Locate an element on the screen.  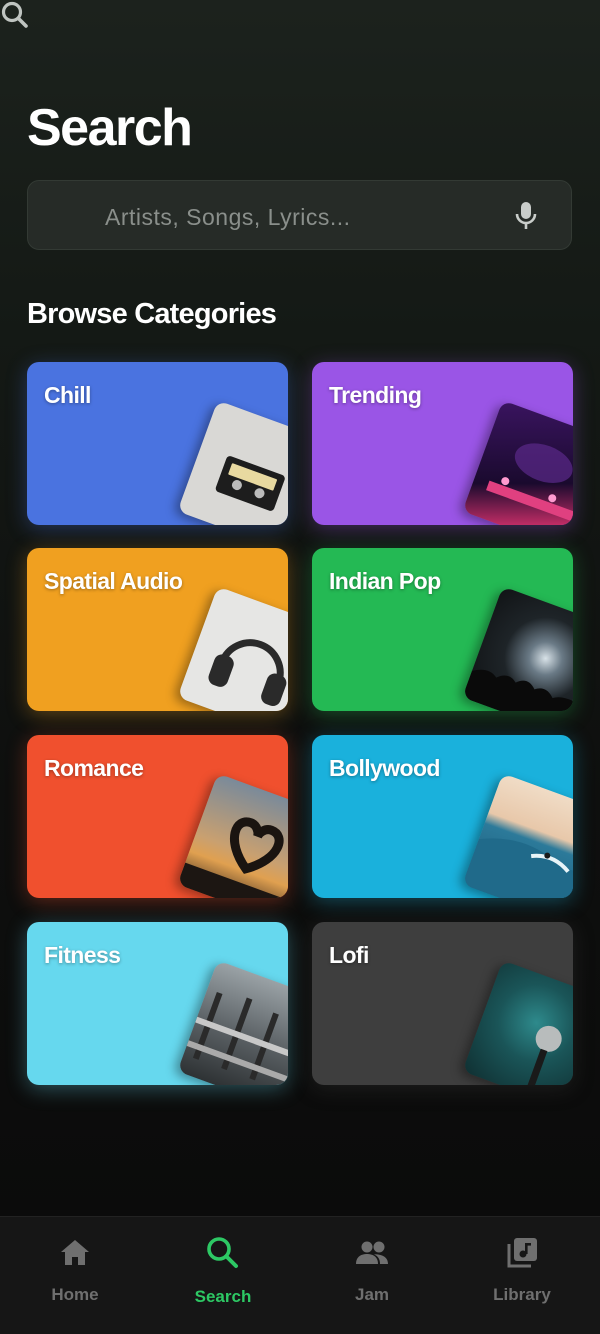
microphone-icon is located at coordinates (526, 216).